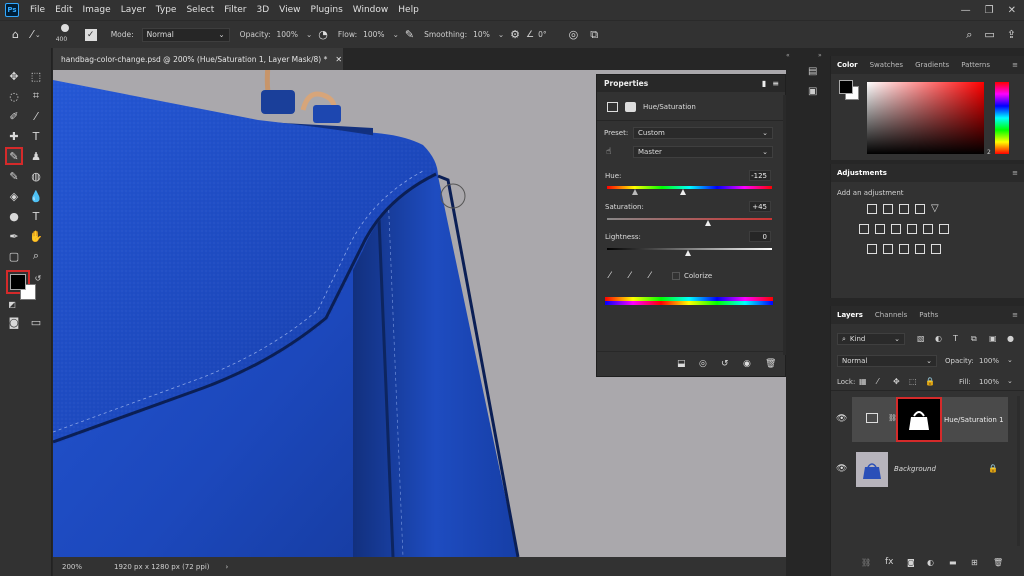 This screenshot has height=576, width=1024. What do you see at coordinates (371, 10) in the screenshot?
I see `menu-window: Window` at bounding box center [371, 10].